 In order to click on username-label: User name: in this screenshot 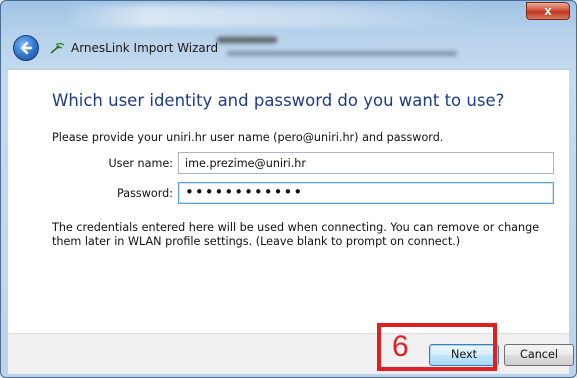, I will do `click(140, 163)`.